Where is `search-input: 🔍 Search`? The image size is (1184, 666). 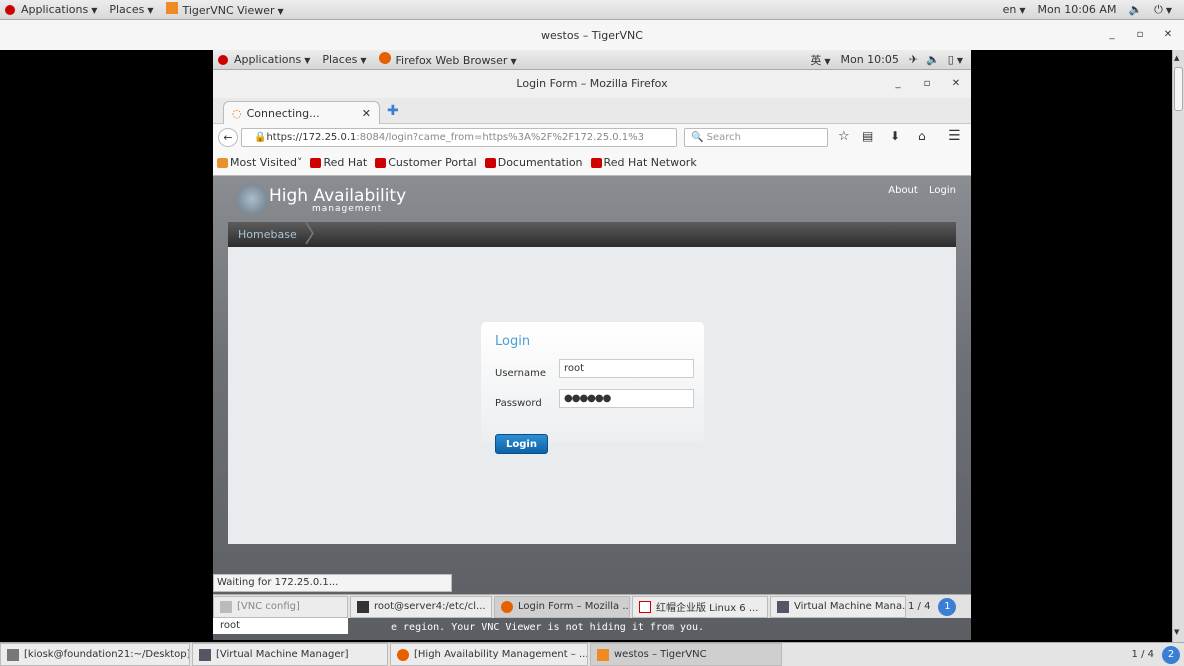
search-input: 🔍 Search is located at coordinates (756, 137).